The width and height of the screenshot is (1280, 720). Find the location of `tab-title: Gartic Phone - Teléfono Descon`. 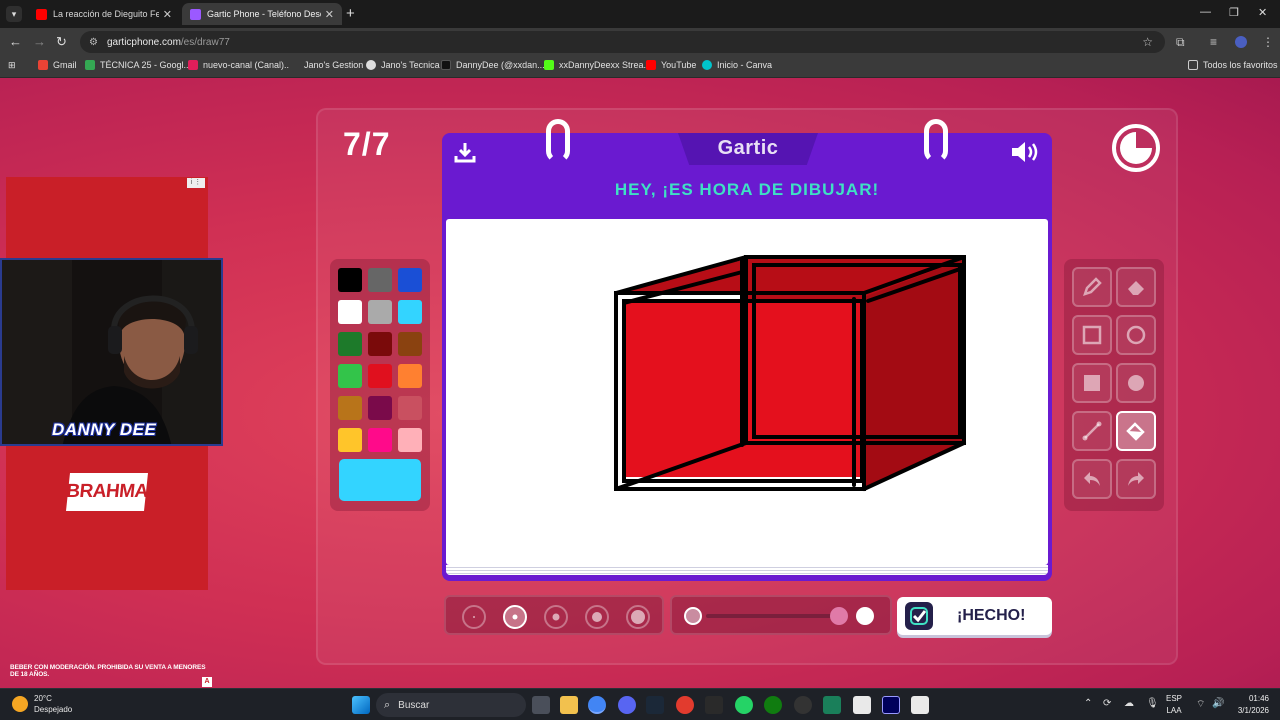

tab-title: Gartic Phone - Teléfono Descon is located at coordinates (264, 14).